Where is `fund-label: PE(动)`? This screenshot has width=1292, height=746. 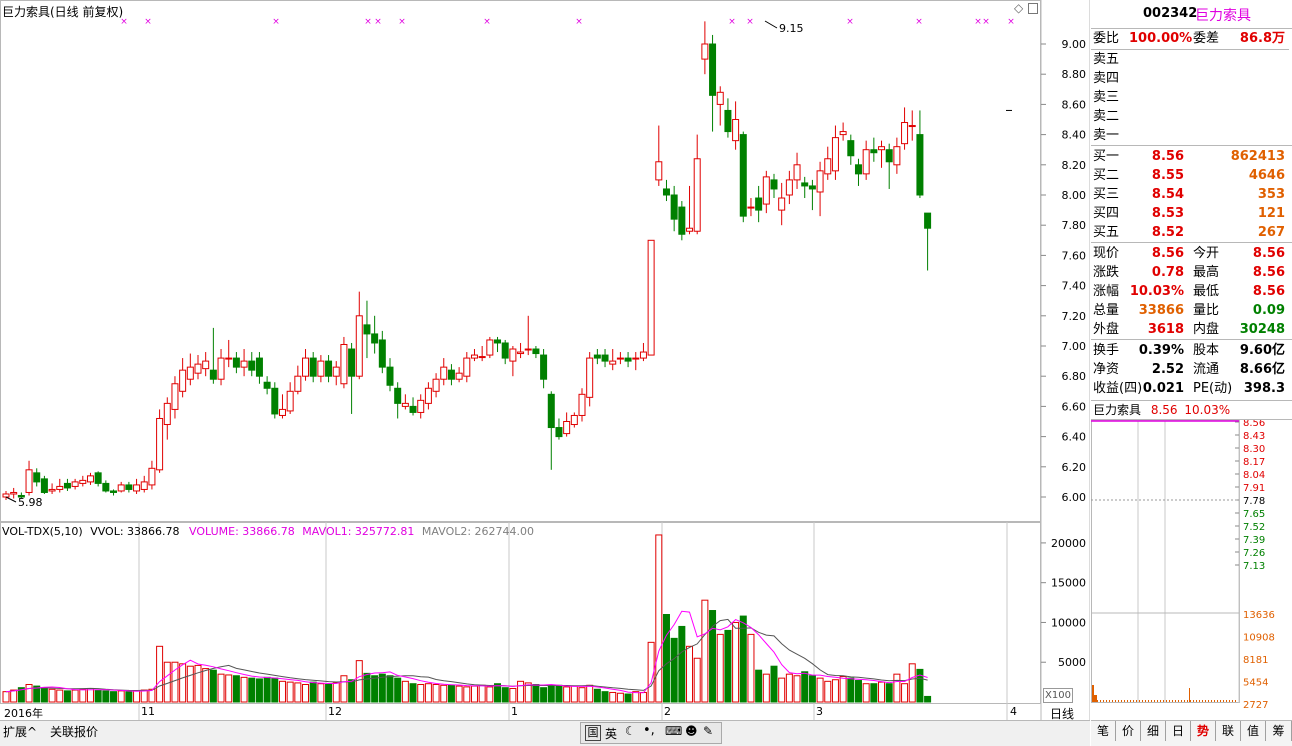
fund-label: PE(动) is located at coordinates (1213, 388).